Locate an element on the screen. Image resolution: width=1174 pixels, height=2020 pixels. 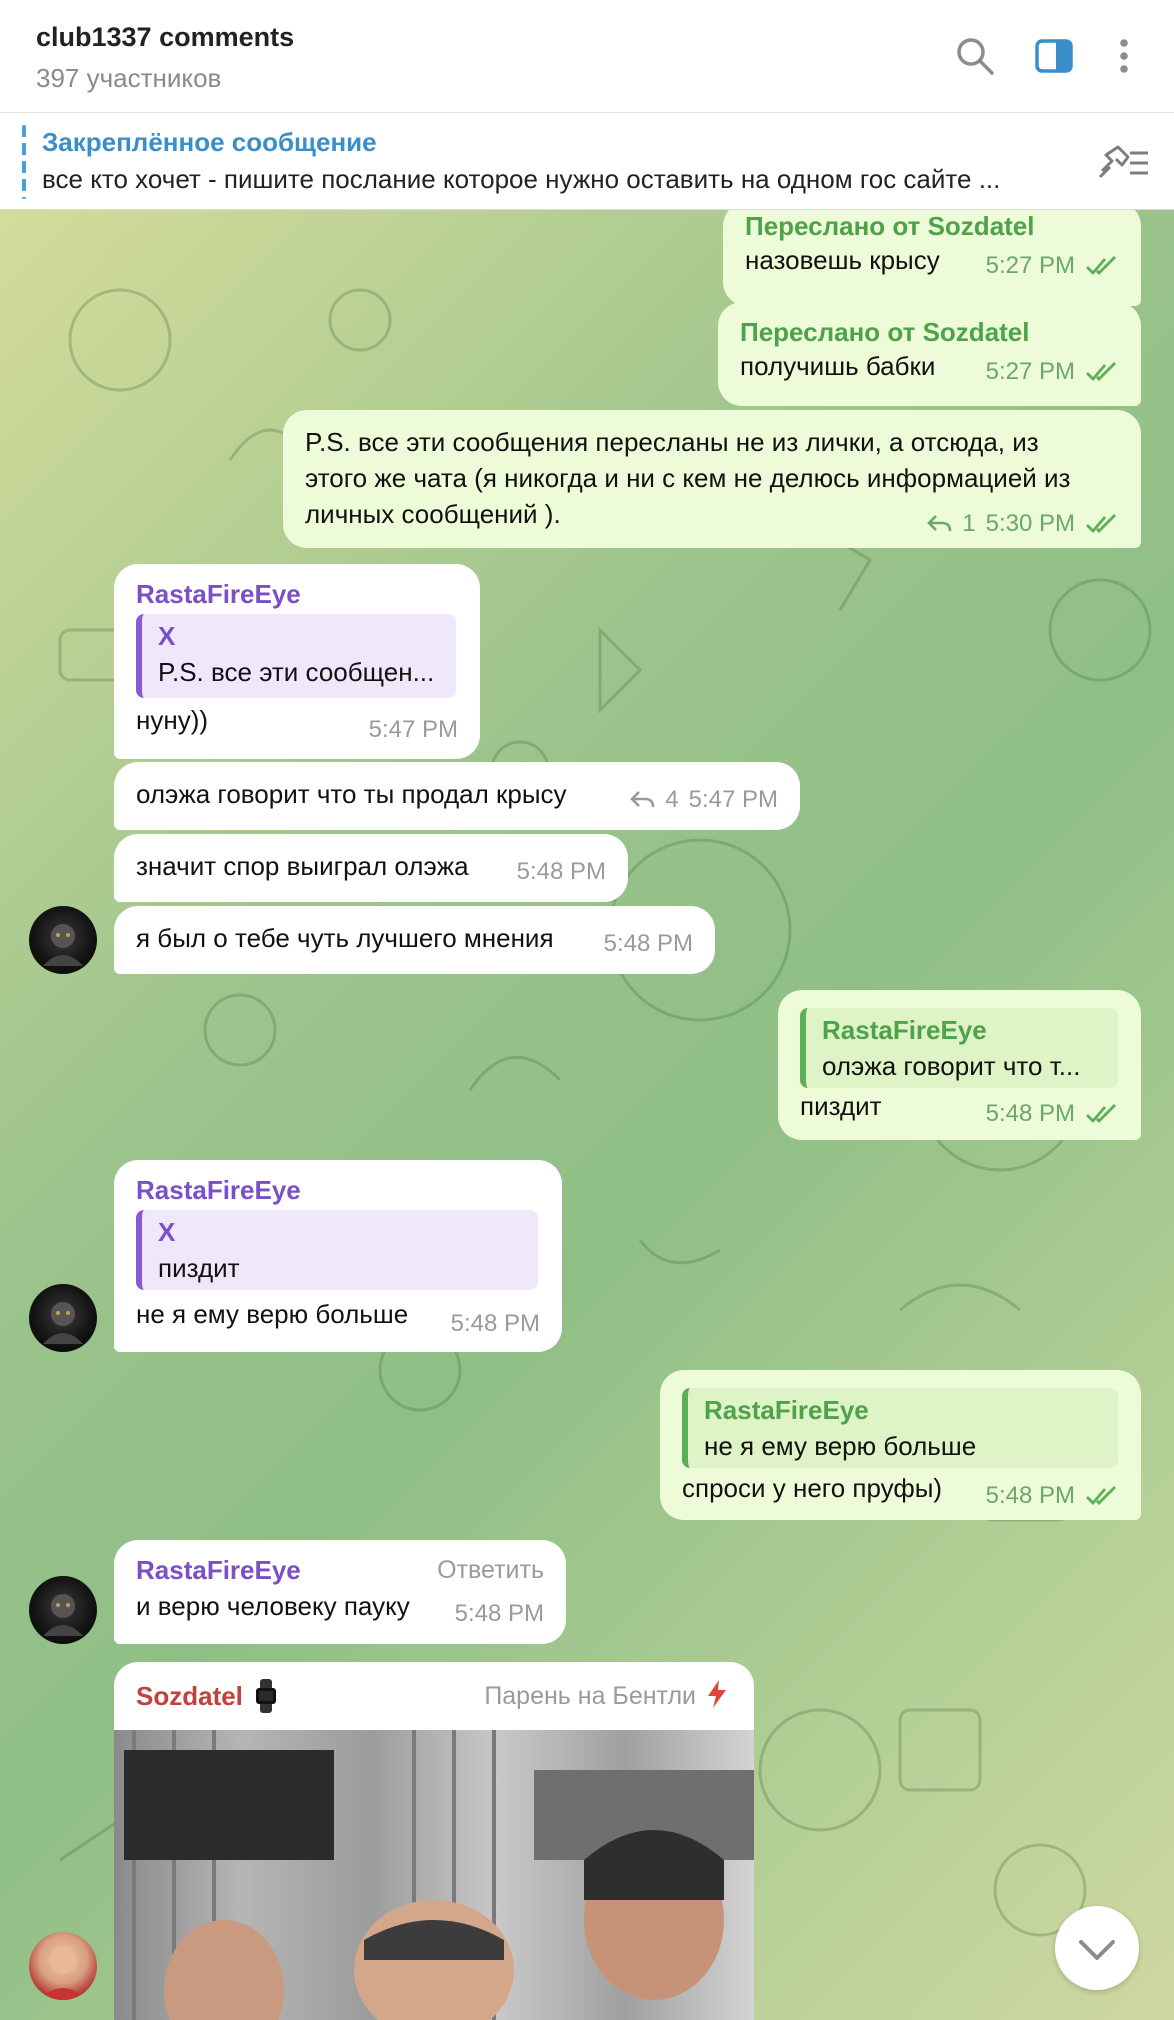
message-text: спроси у него пруфы) is located at coordinates (812, 1488).